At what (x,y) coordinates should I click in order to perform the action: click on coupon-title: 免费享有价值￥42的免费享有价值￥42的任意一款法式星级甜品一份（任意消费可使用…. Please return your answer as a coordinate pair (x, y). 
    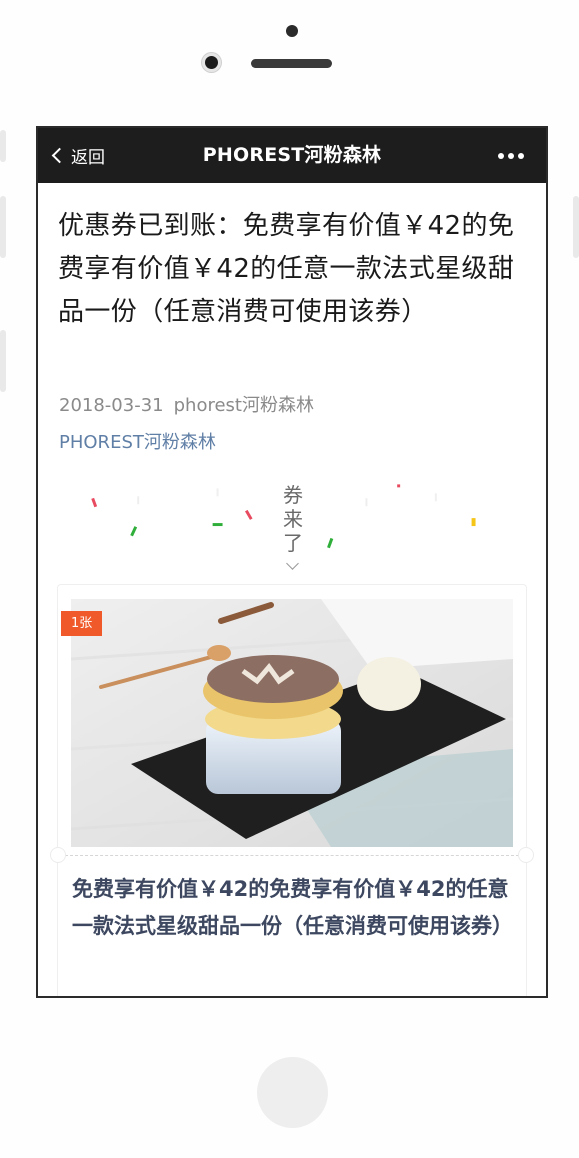
    Looking at the image, I should click on (292, 907).